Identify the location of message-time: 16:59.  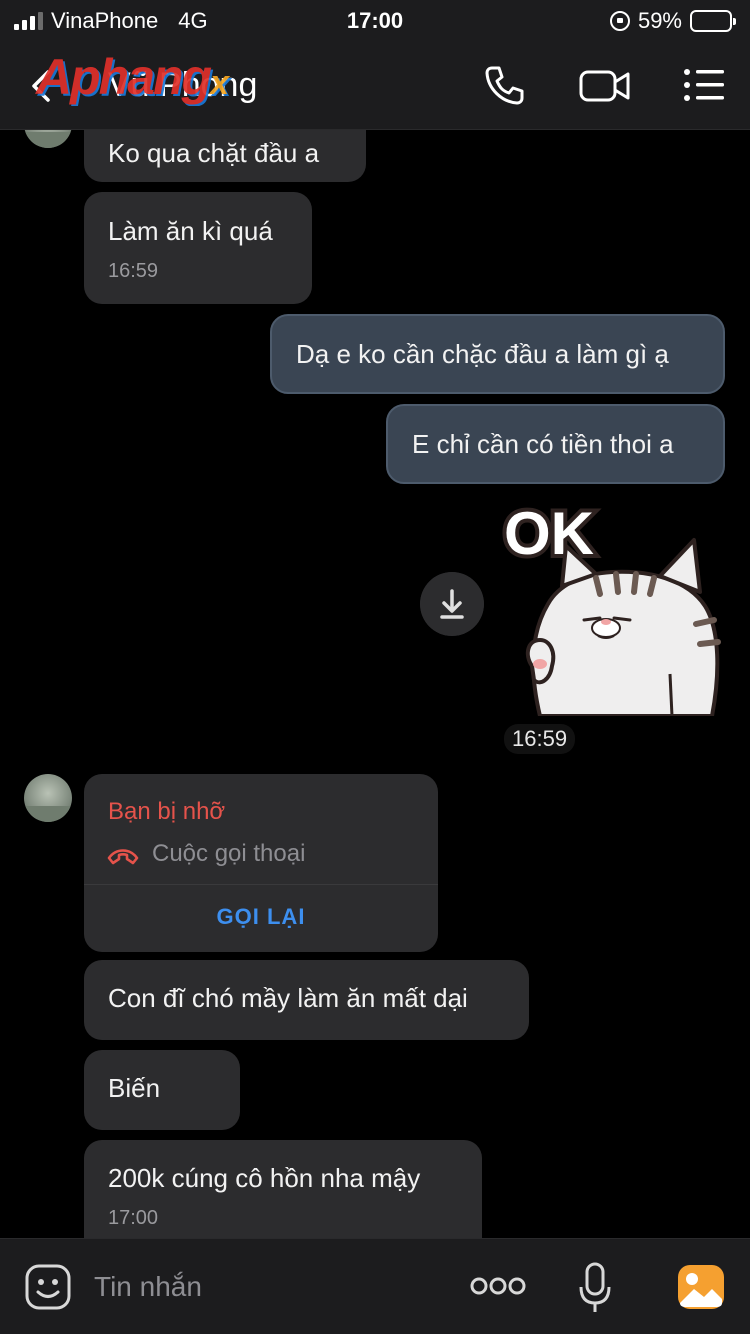
(133, 271).